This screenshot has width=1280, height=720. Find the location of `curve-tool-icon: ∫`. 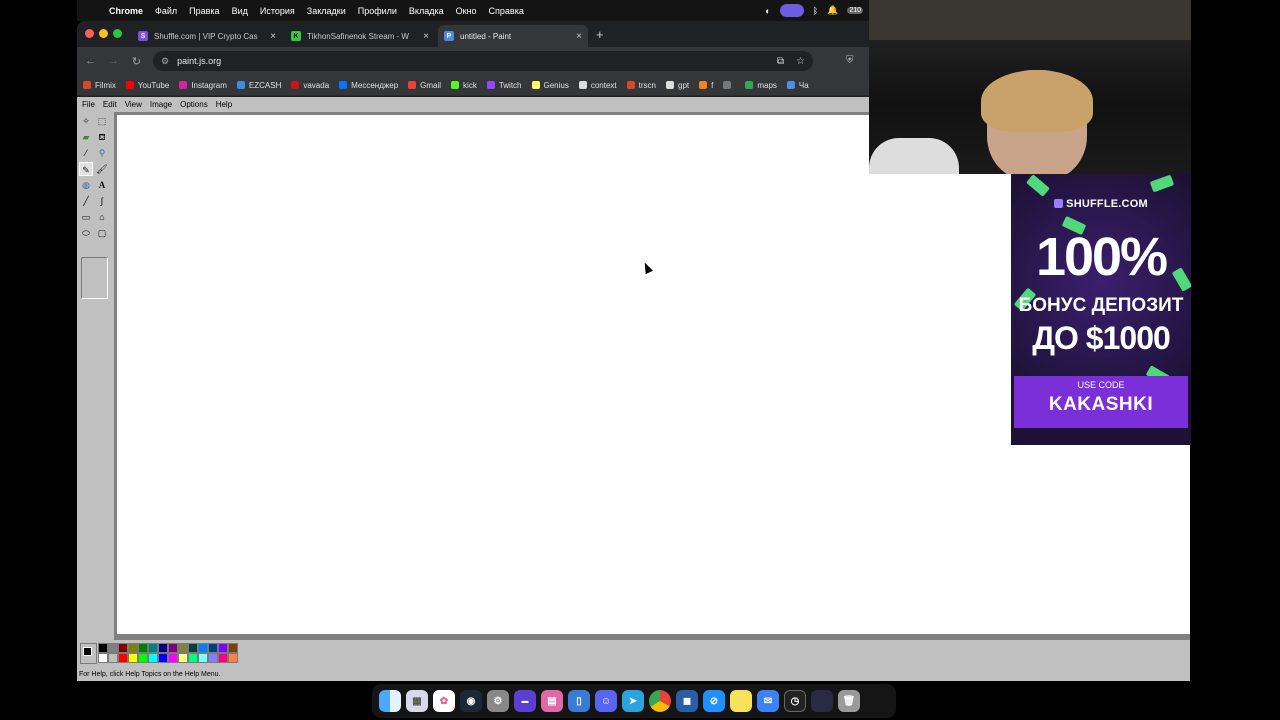

curve-tool-icon: ∫ is located at coordinates (102, 201).